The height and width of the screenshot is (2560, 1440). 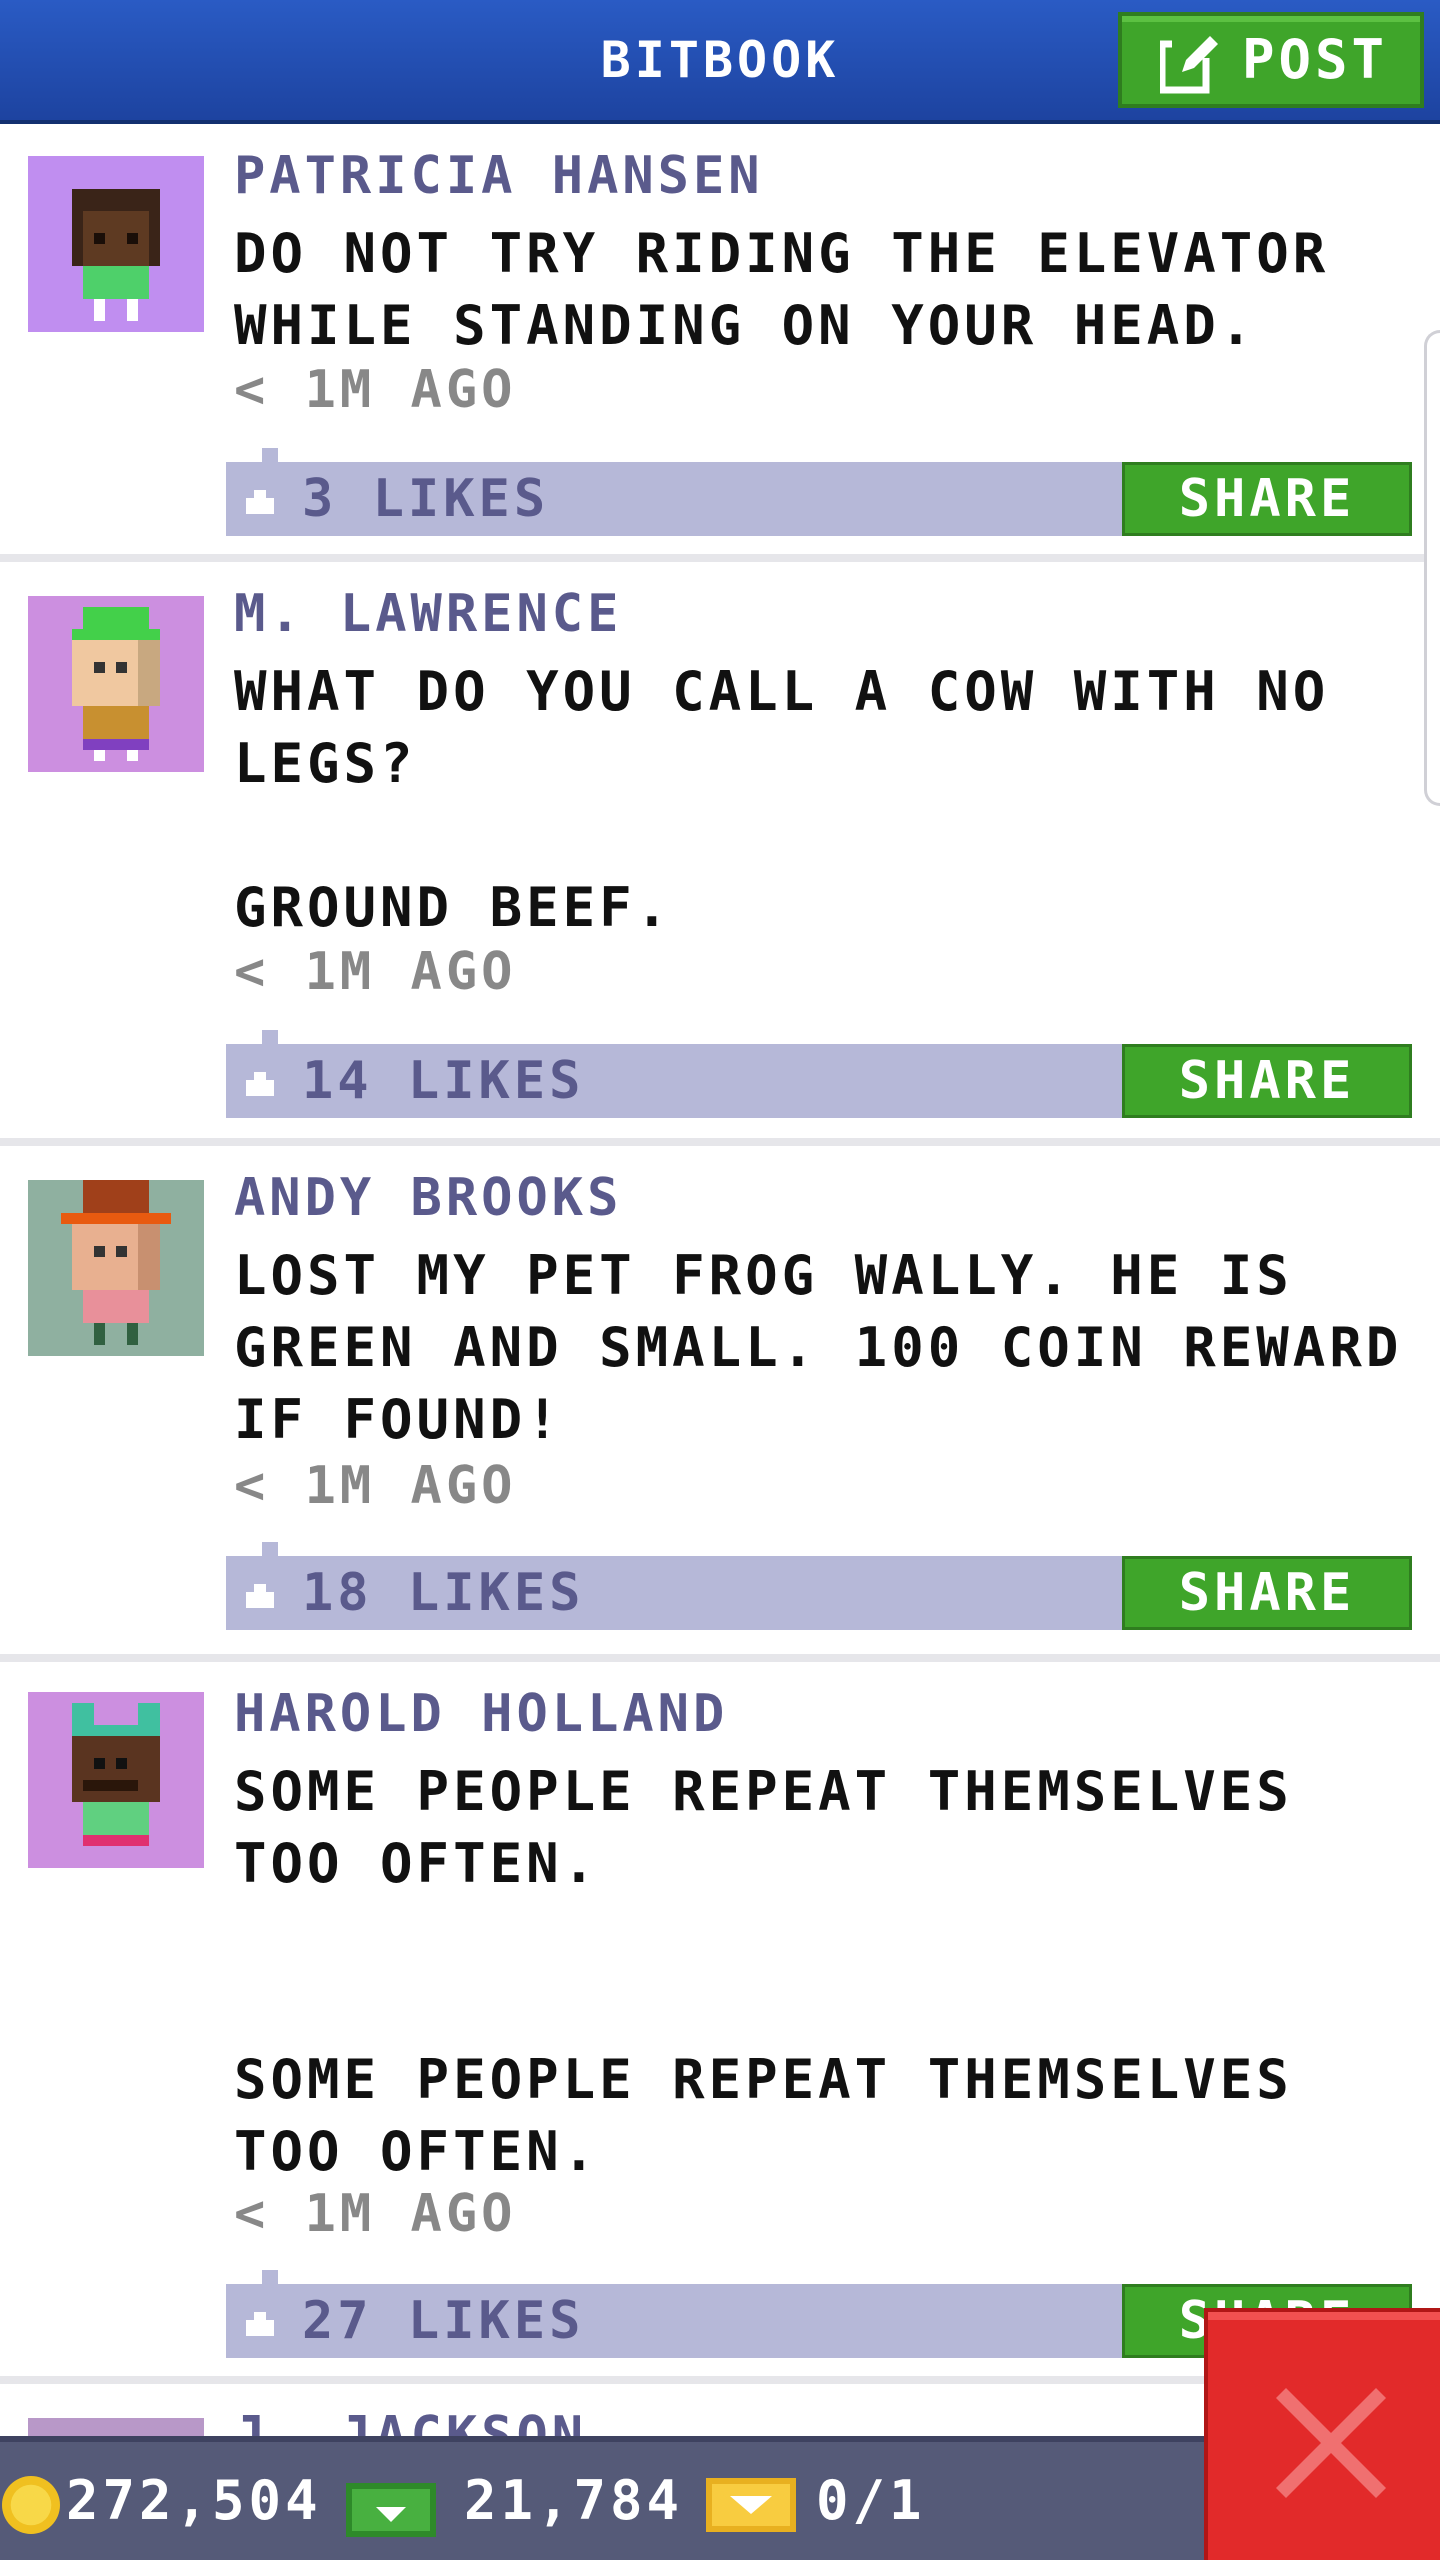 I want to click on scrollbar, so click(x=1432, y=568).